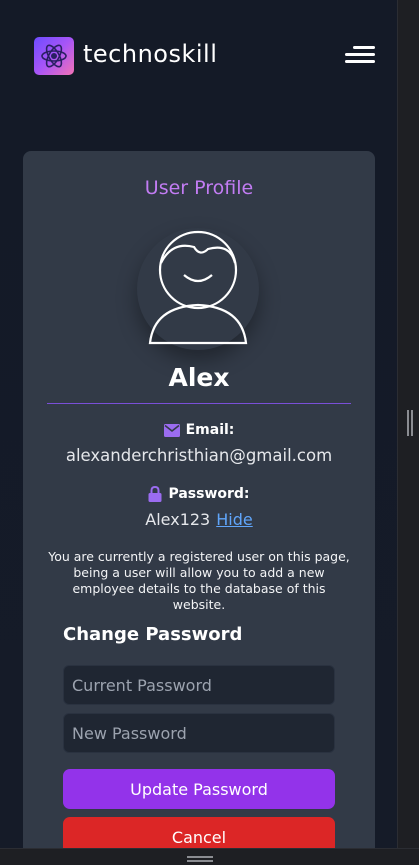  What do you see at coordinates (199, 685) in the screenshot?
I see `current-password-input` at bounding box center [199, 685].